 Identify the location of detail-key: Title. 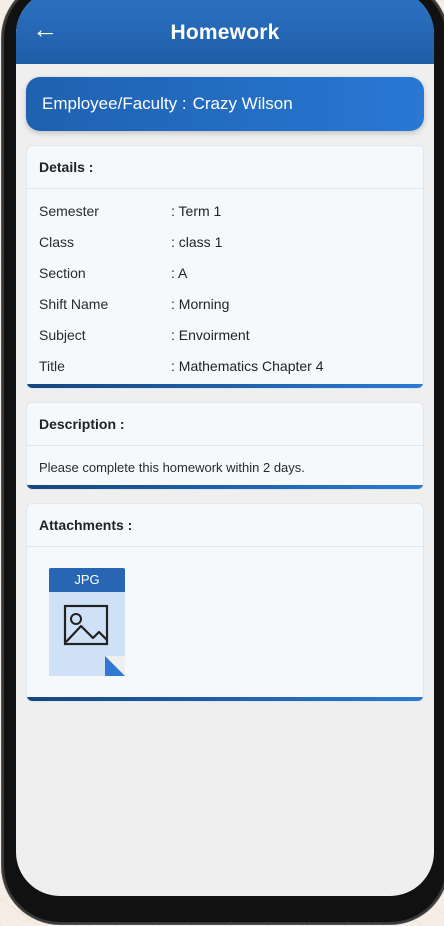
(52, 365).